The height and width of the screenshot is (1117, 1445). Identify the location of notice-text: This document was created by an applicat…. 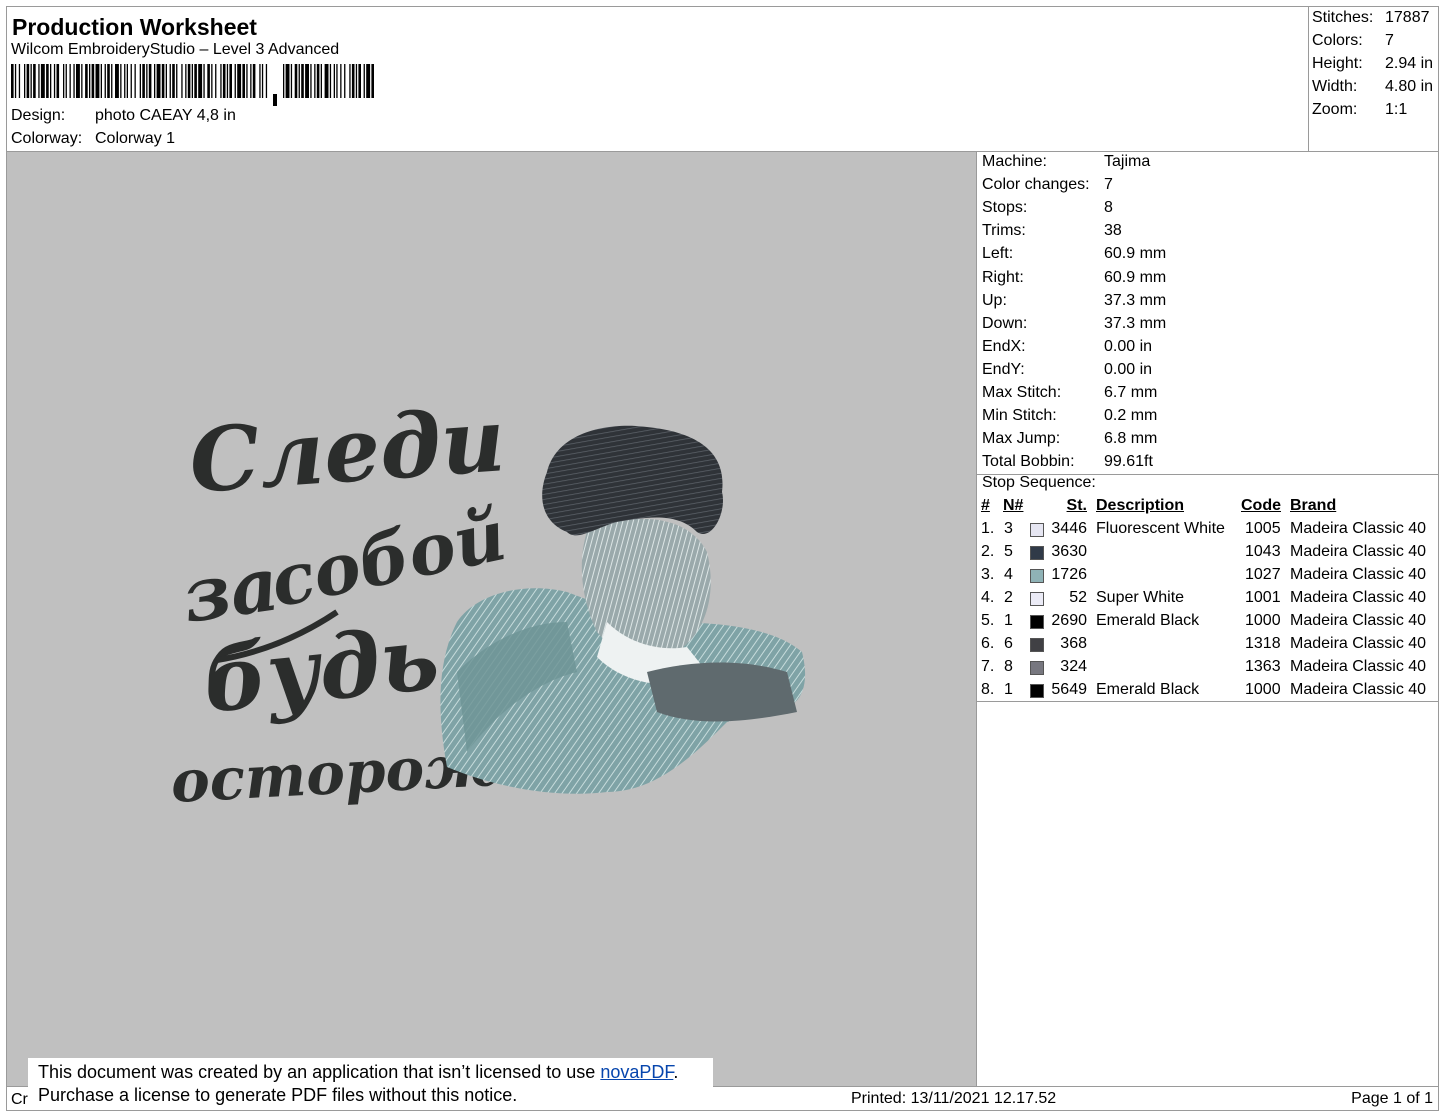
(319, 1072).